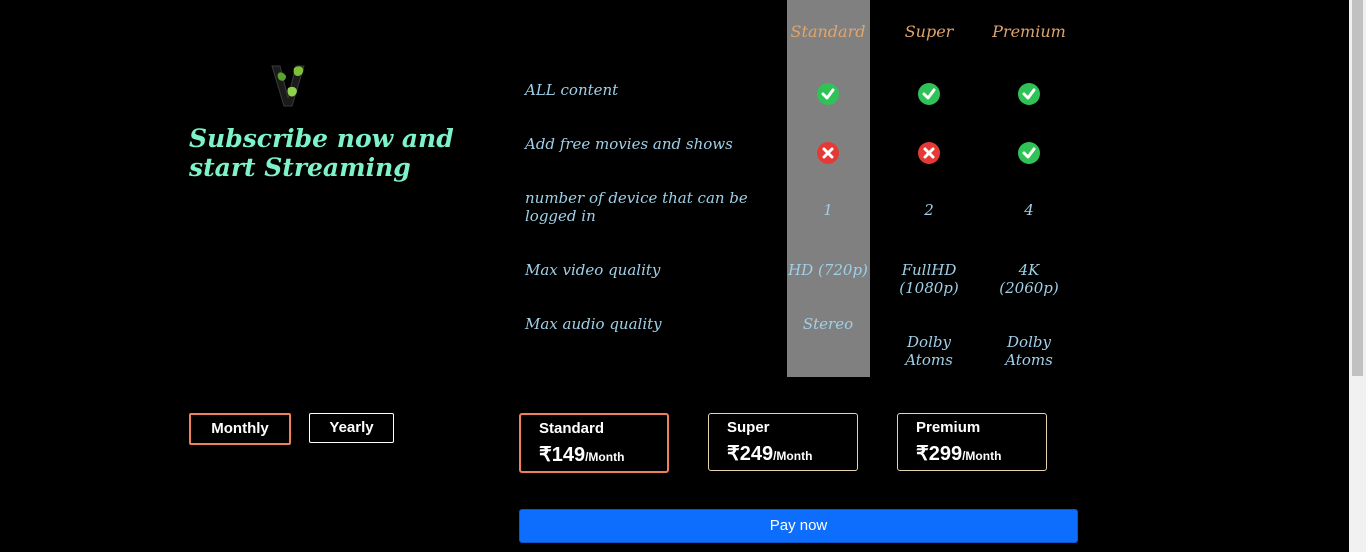 The height and width of the screenshot is (552, 1366). Describe the element at coordinates (929, 210) in the screenshot. I see `devices-super: 2` at that location.